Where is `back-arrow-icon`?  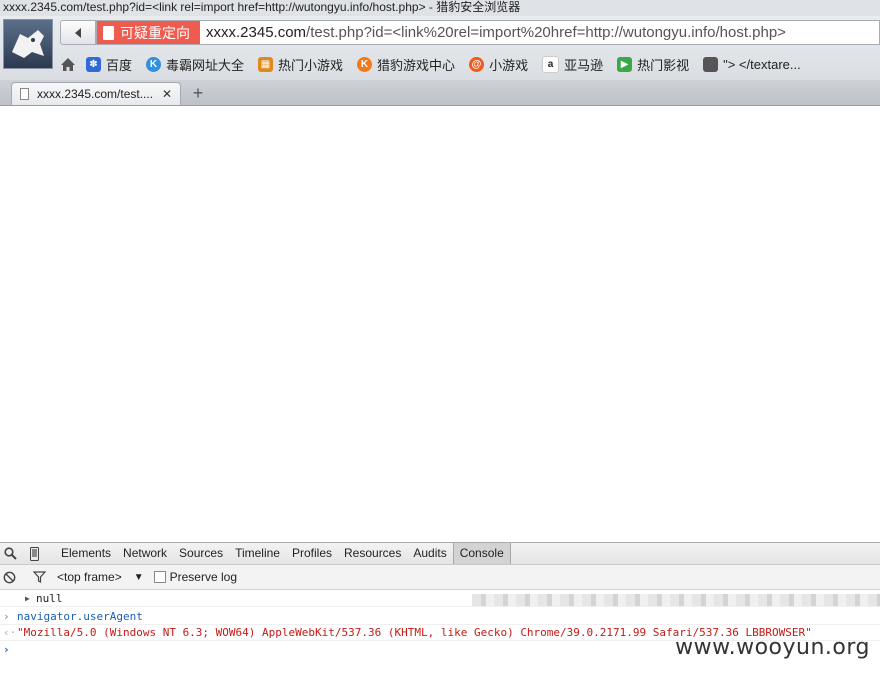
back-arrow-icon is located at coordinates (78, 32).